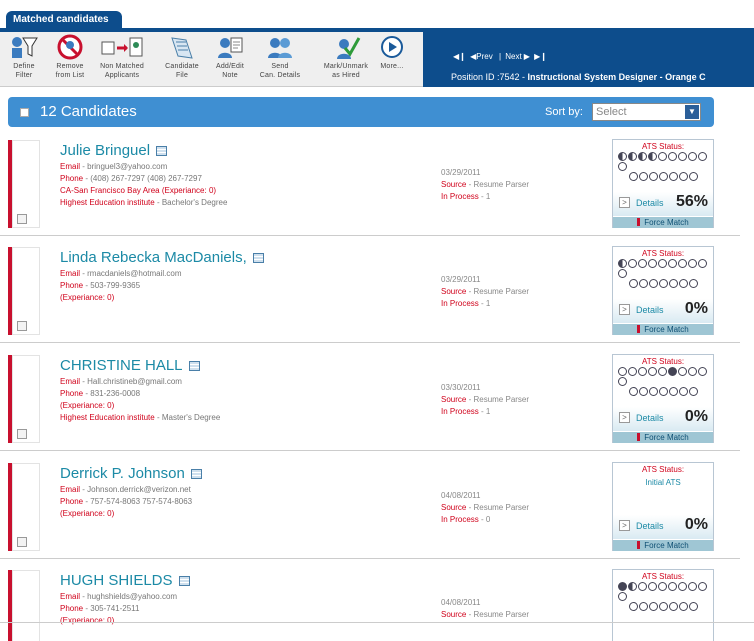 This screenshot has width=754, height=641. I want to click on next-link: Next ▶, so click(517, 56).